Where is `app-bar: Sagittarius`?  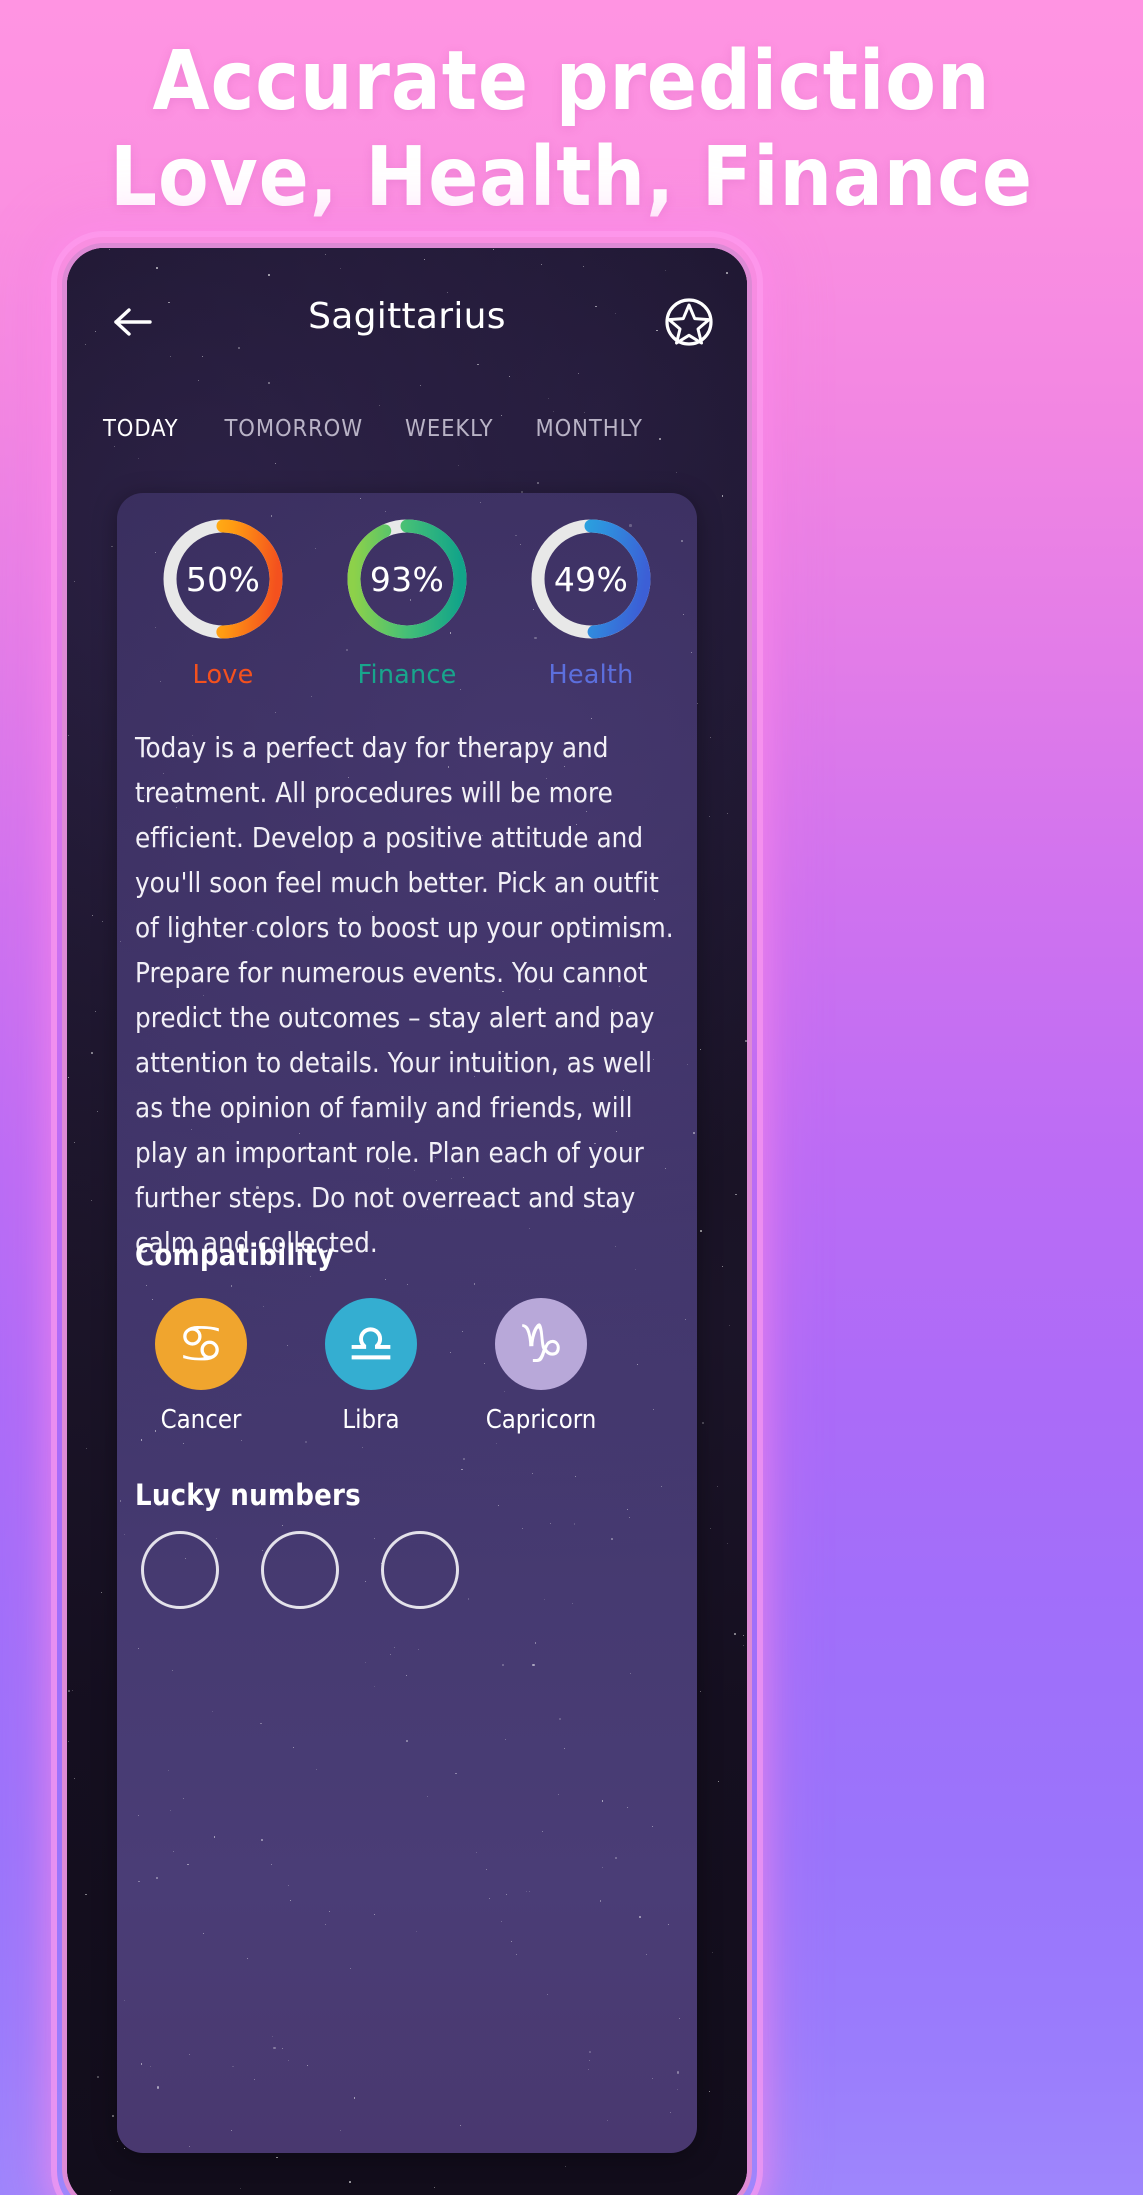
app-bar: Sagittarius is located at coordinates (407, 322).